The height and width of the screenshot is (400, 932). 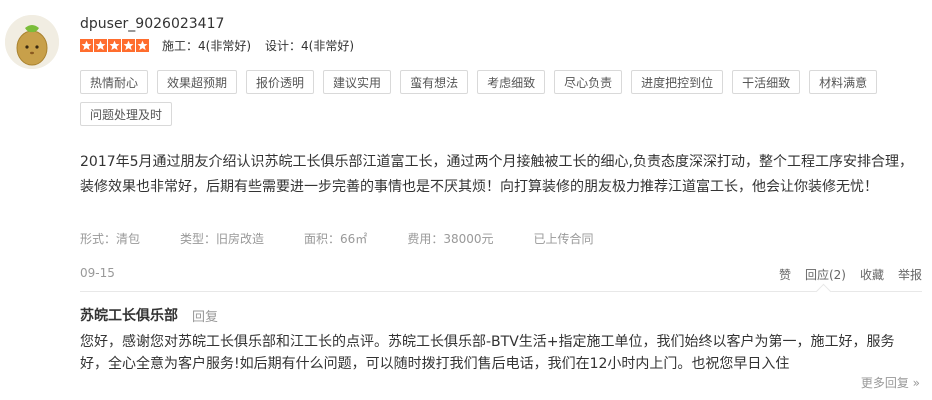 What do you see at coordinates (563, 239) in the screenshot?
I see `meta-contract: 已上传合同` at bounding box center [563, 239].